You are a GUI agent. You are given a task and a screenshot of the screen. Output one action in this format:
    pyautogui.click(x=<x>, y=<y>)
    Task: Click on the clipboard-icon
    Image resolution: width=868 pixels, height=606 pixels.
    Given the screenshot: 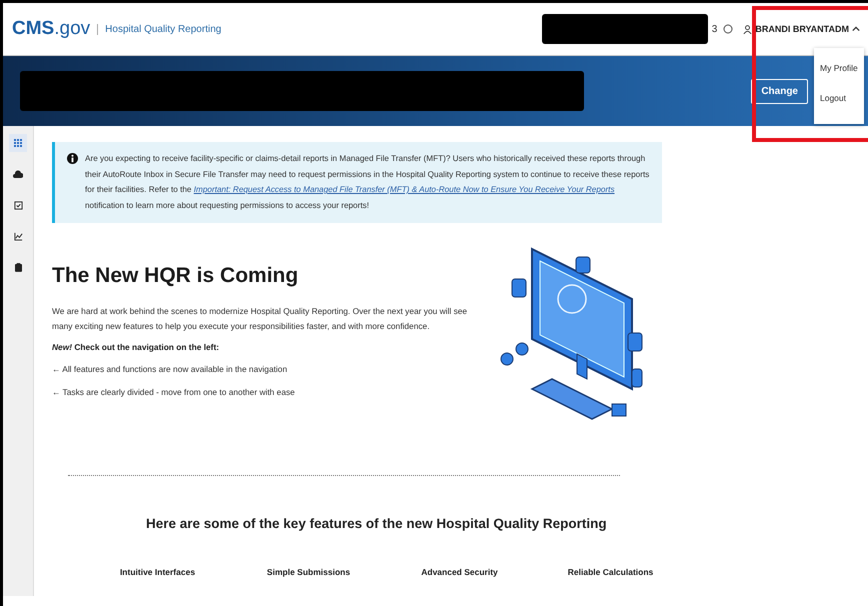 What is the action you would take?
    pyautogui.click(x=18, y=267)
    